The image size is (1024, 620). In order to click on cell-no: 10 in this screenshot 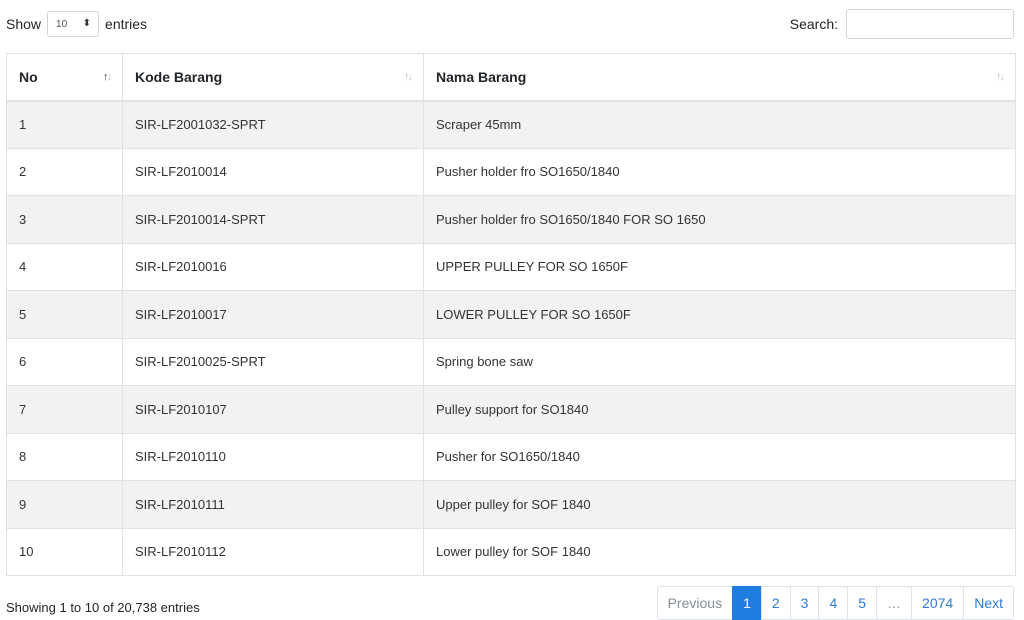, I will do `click(64, 551)`.